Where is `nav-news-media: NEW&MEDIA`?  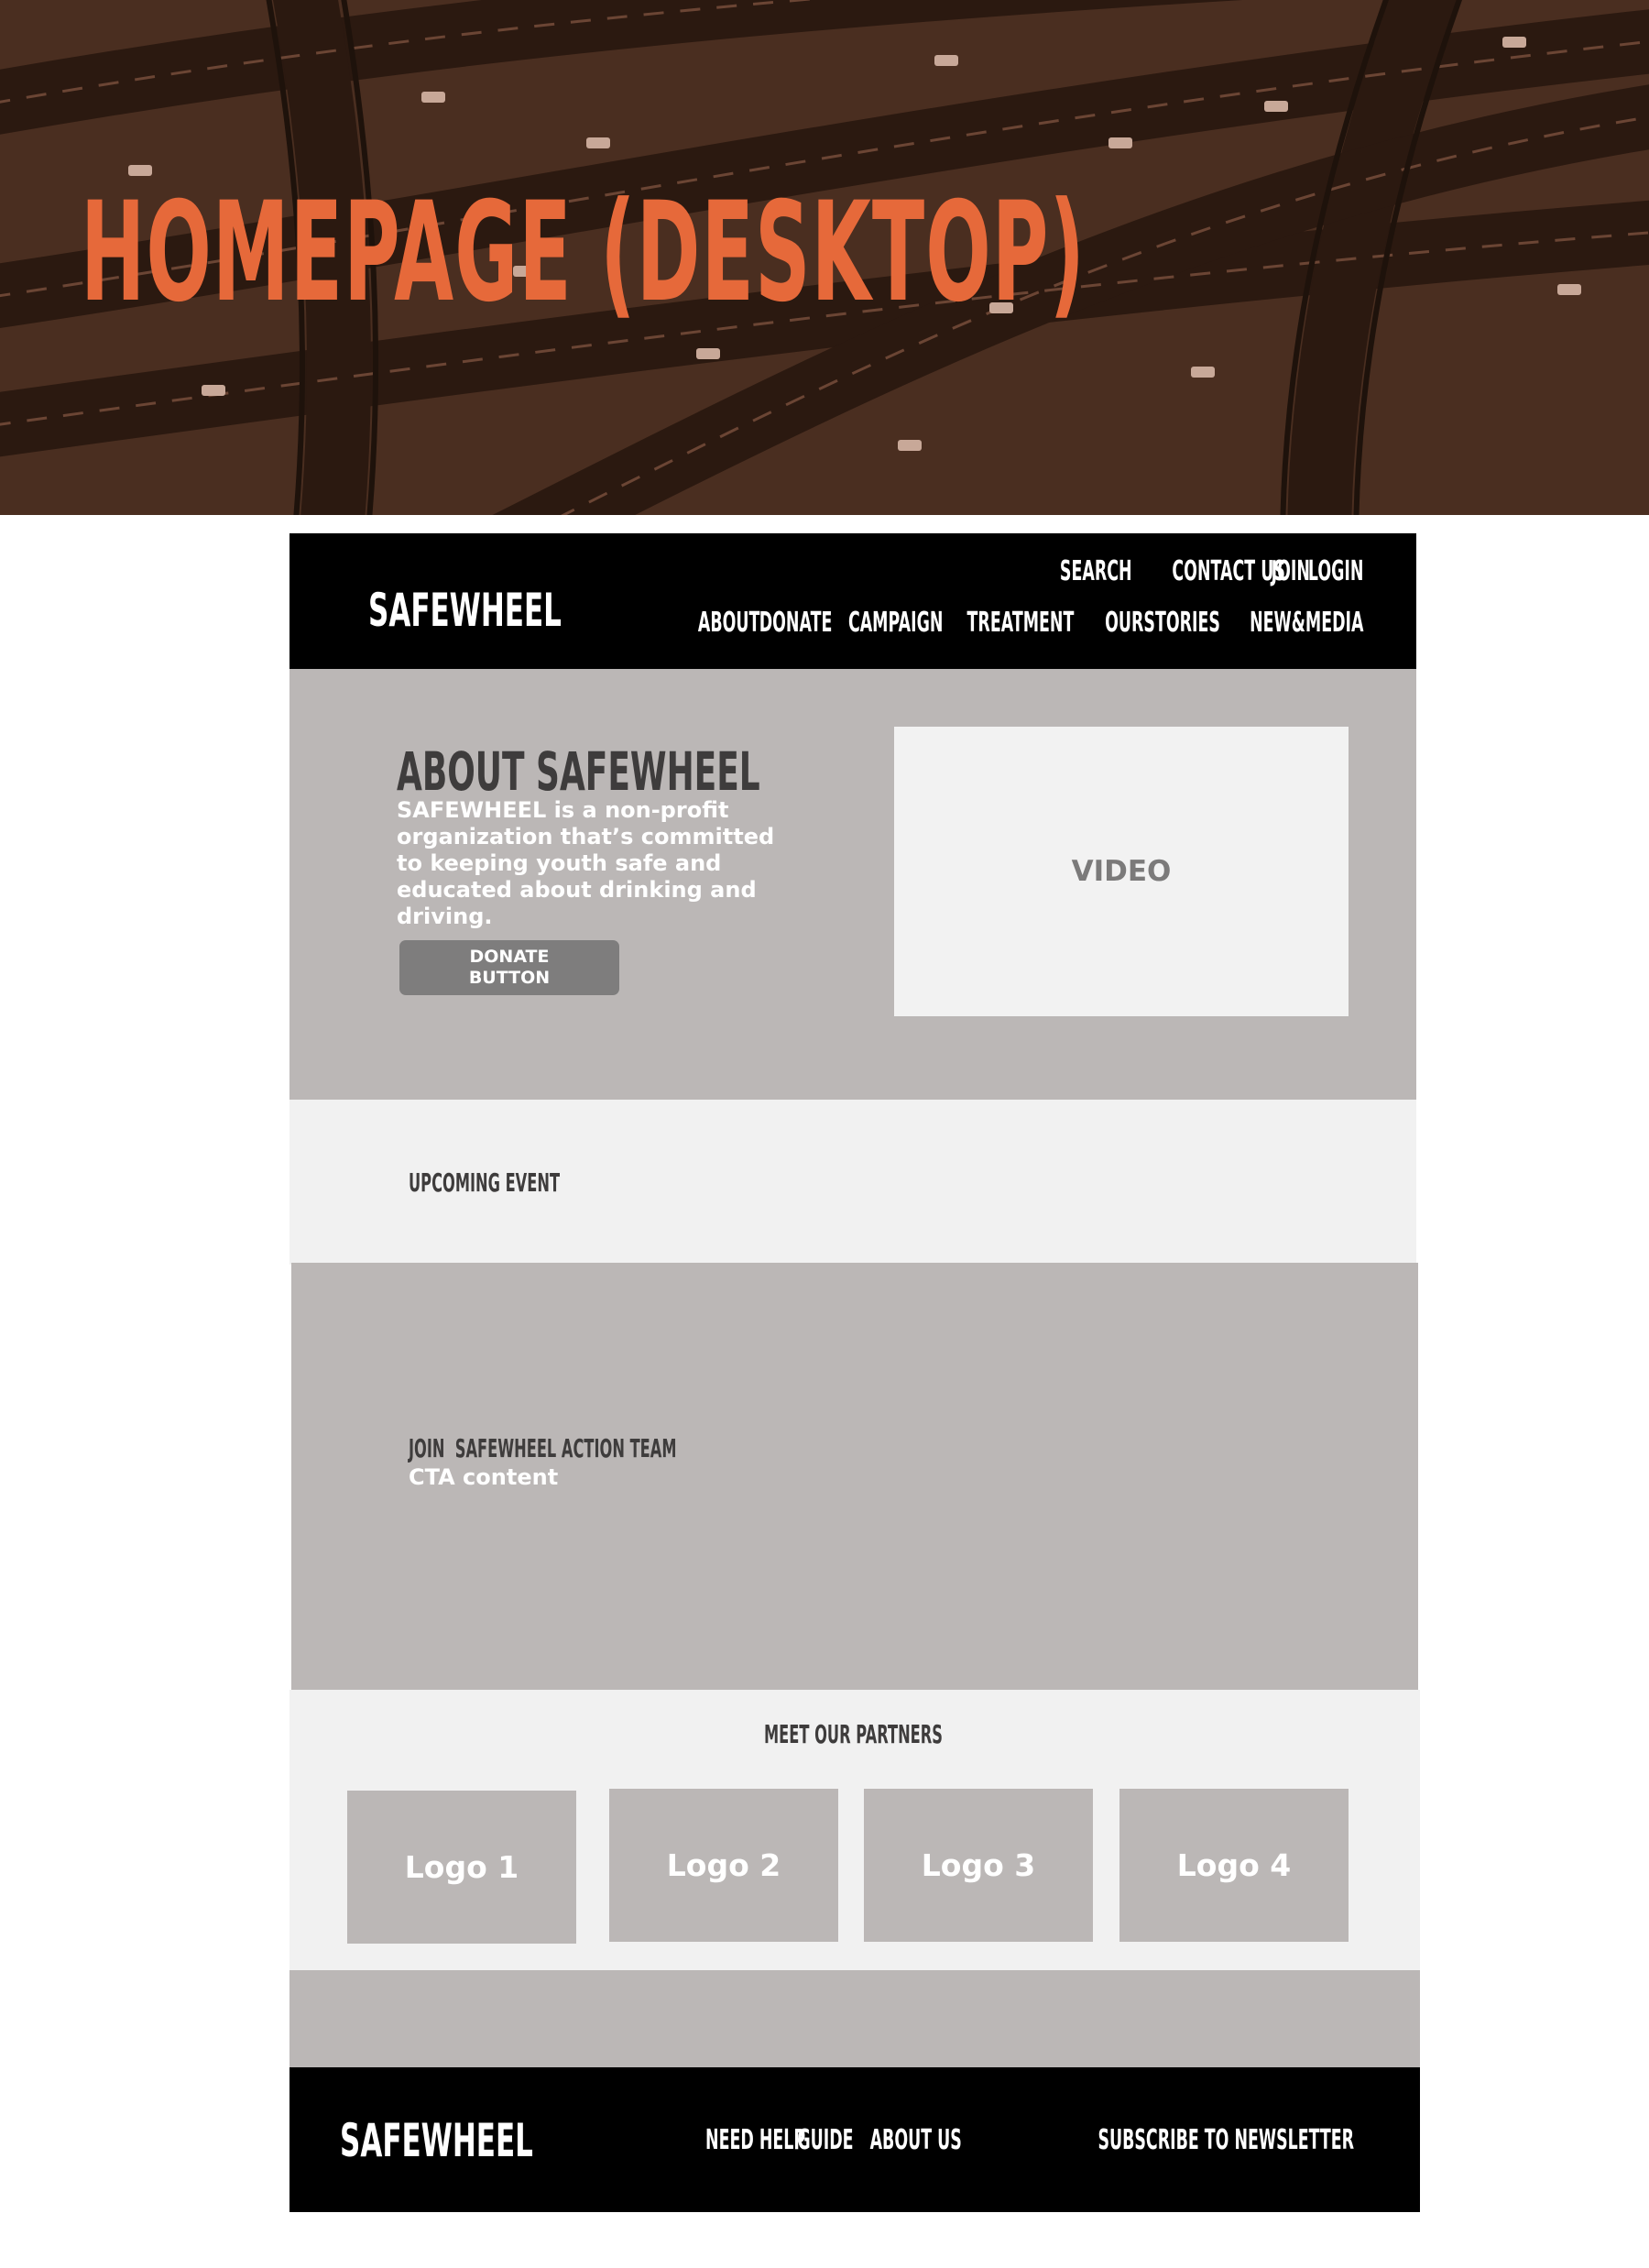 nav-news-media: NEW&MEDIA is located at coordinates (1306, 623).